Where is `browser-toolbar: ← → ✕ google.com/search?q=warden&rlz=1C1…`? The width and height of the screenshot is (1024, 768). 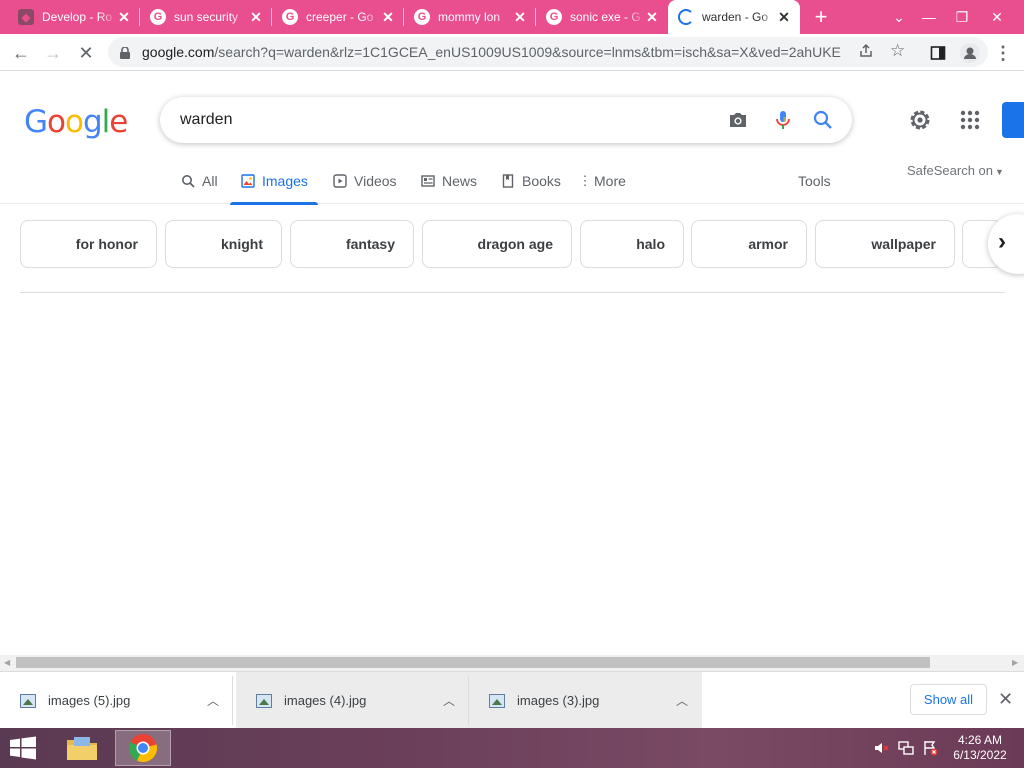
browser-toolbar: ← → ✕ google.com/search?q=warden&rlz=1C1… is located at coordinates (512, 52).